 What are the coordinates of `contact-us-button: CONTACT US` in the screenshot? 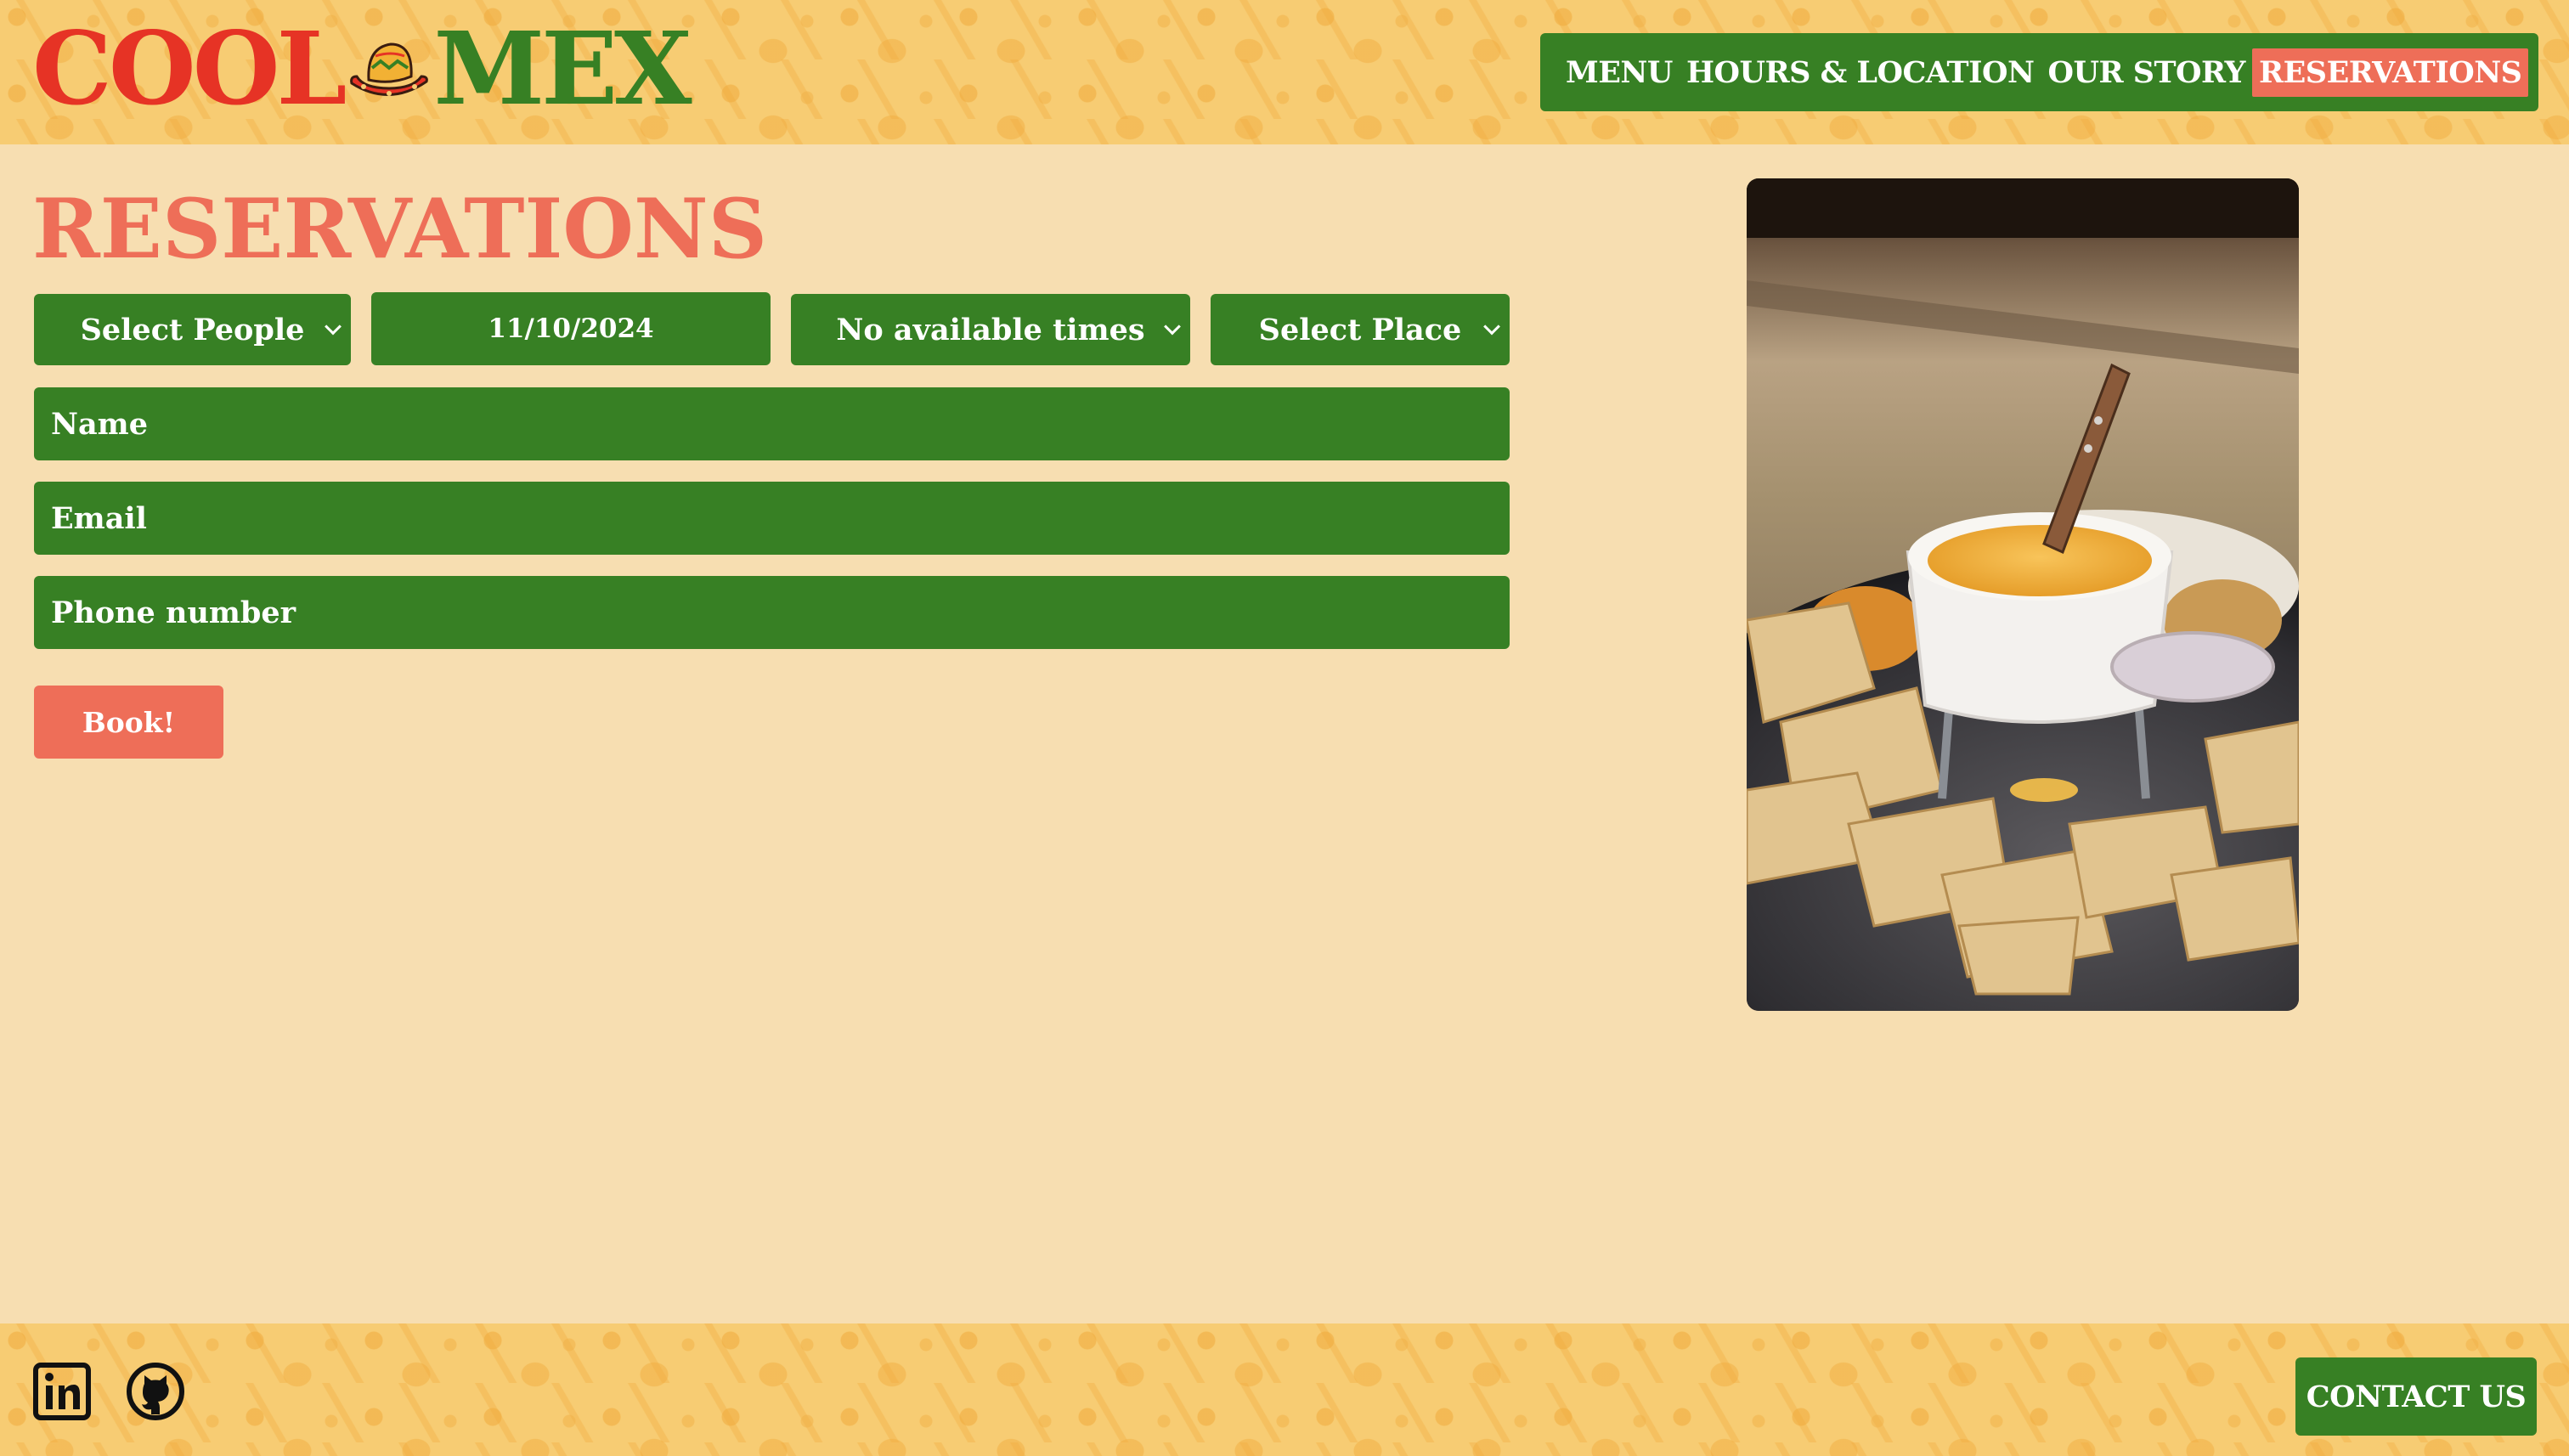 It's located at (2416, 1396).